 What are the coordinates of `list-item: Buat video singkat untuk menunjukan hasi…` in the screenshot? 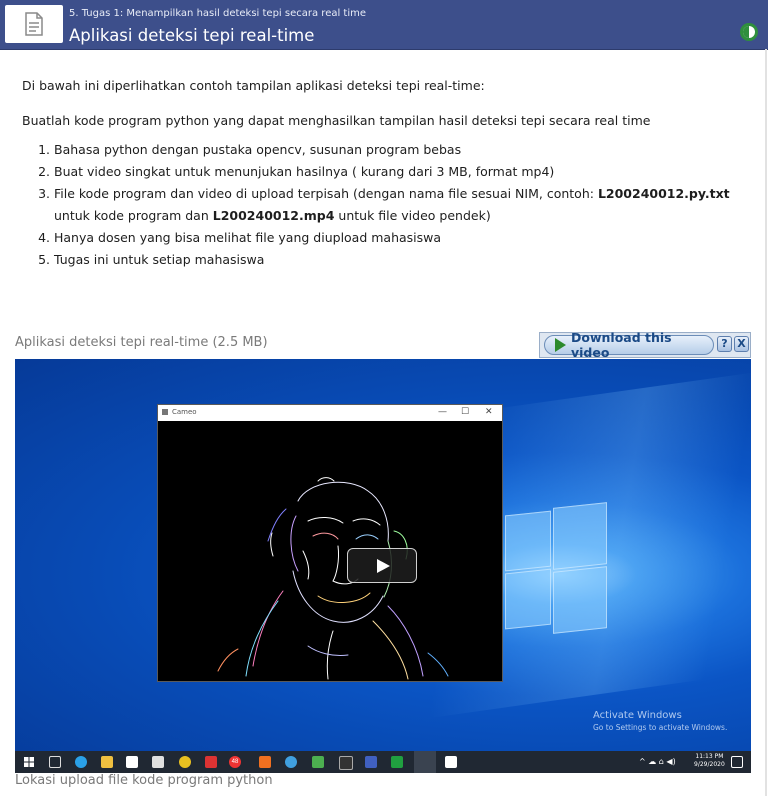 It's located at (404, 172).